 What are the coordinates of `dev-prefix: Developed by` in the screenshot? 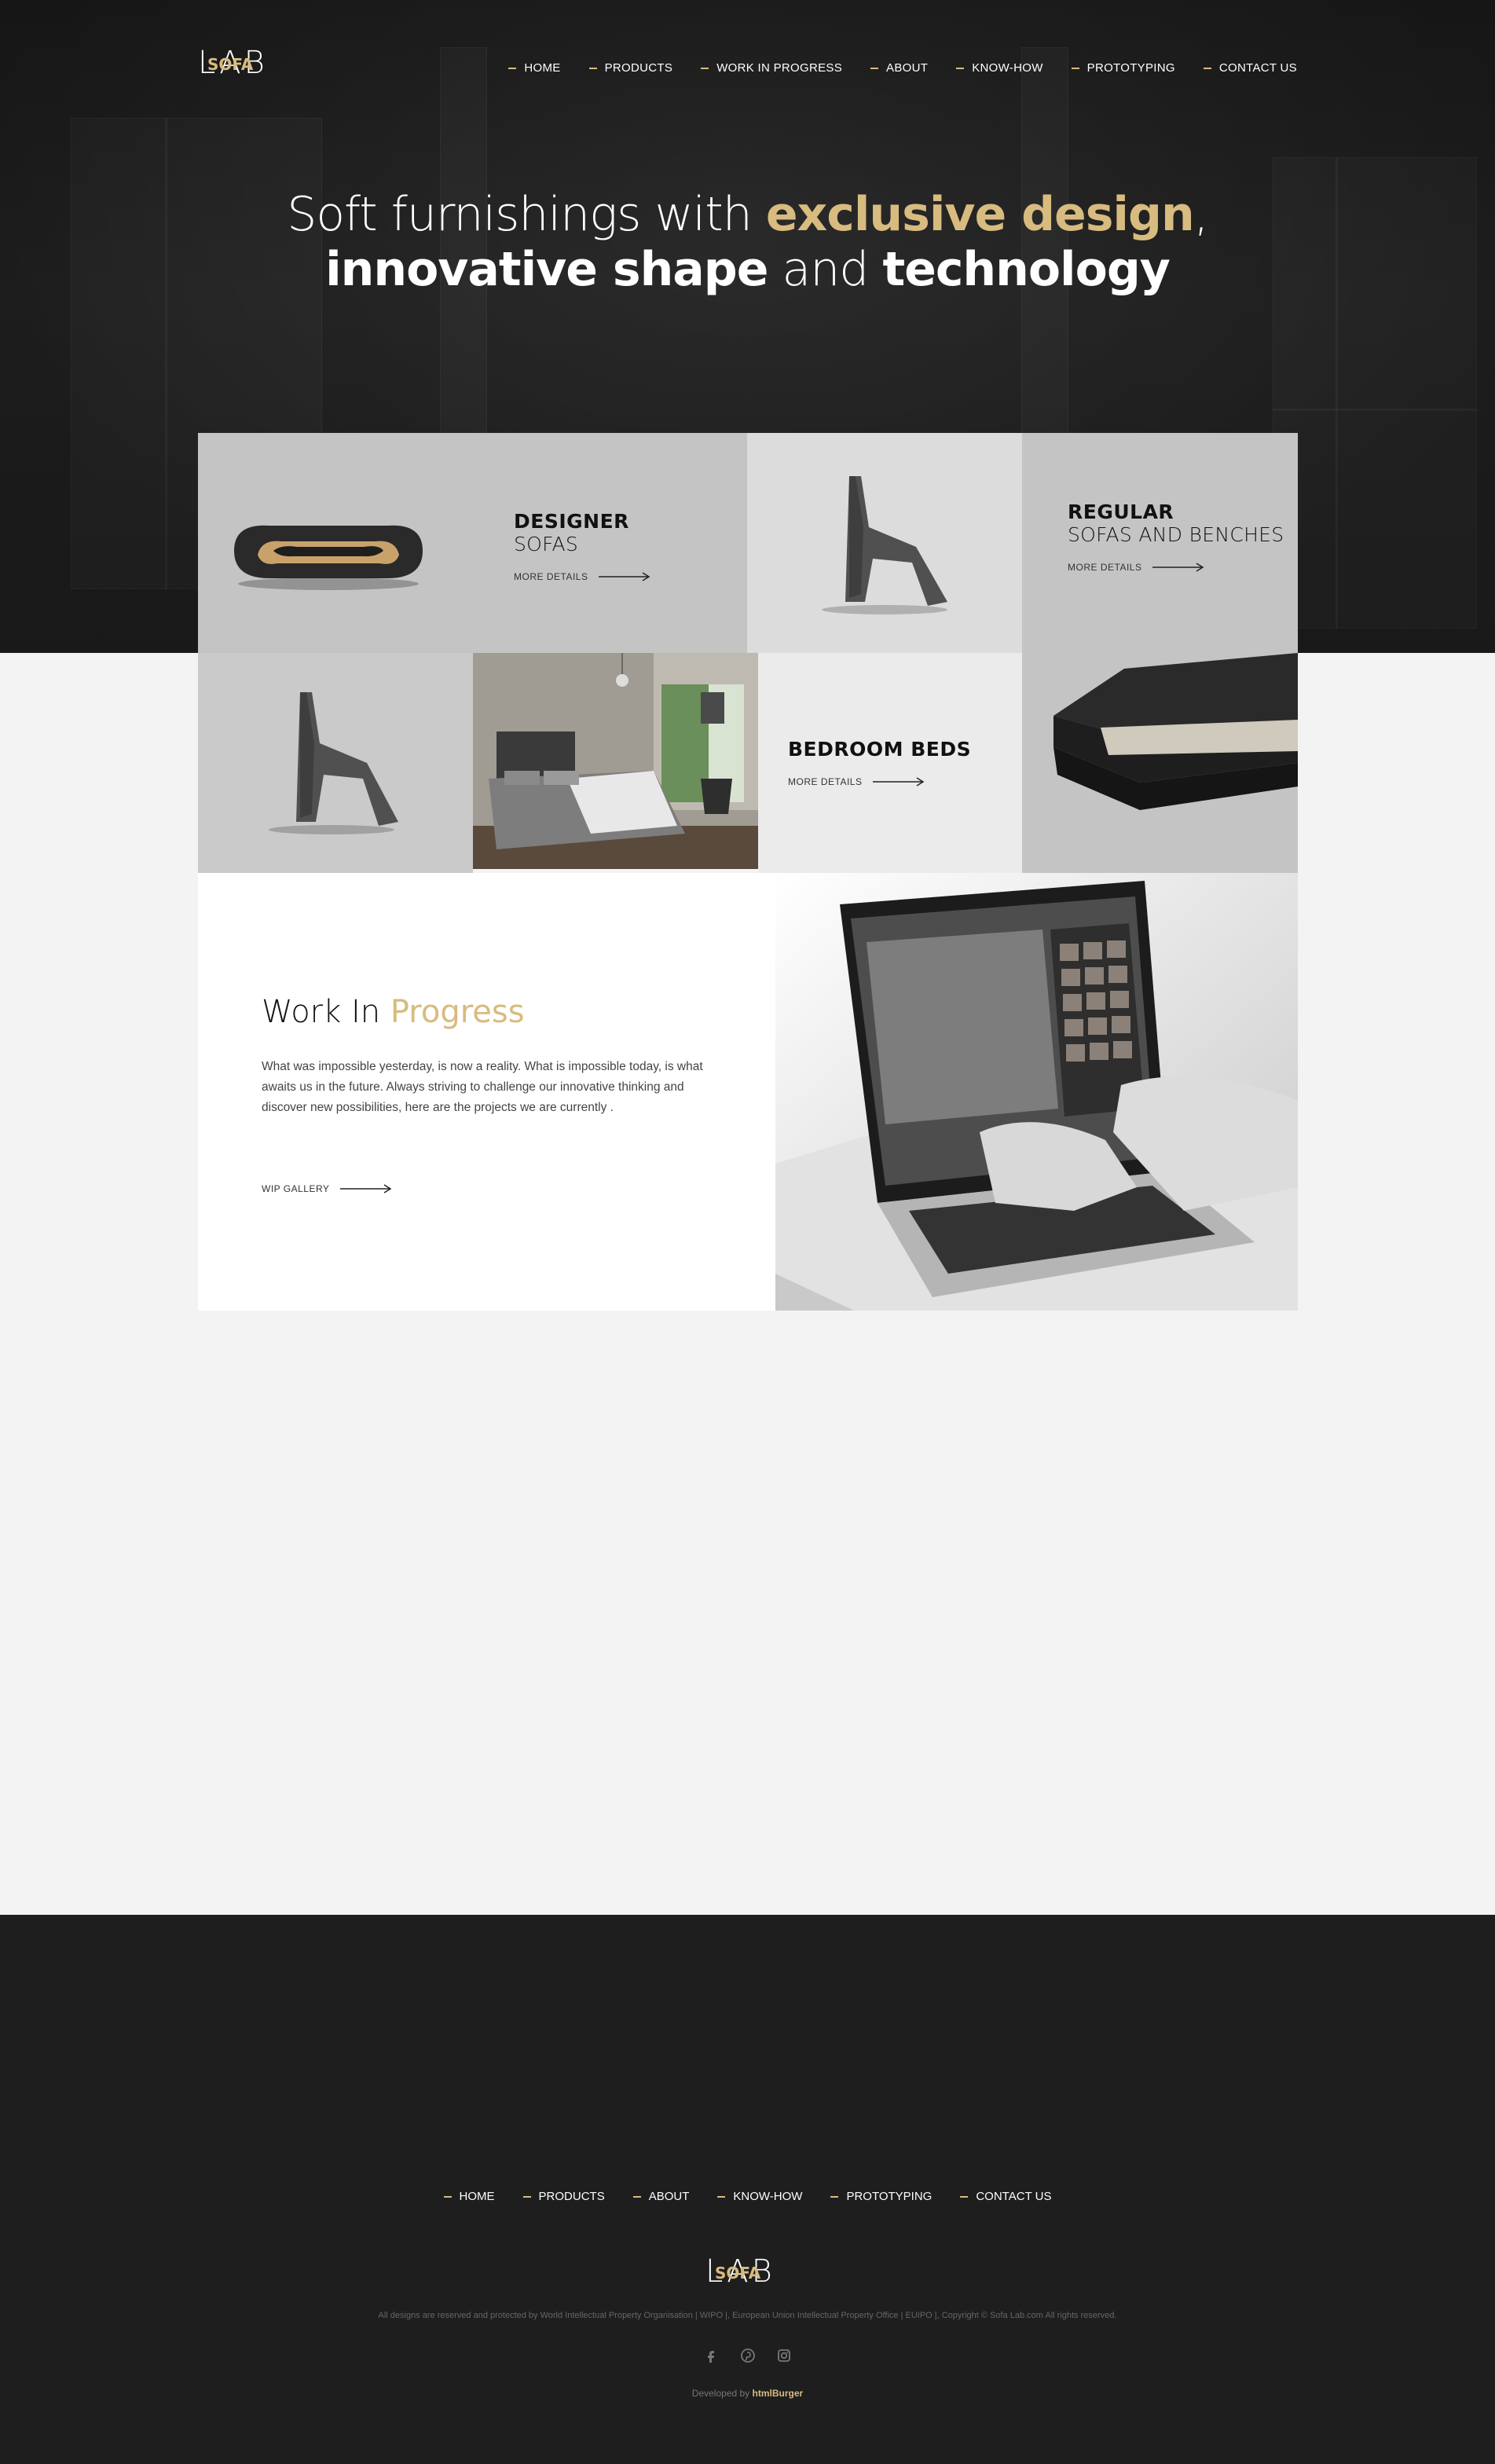 It's located at (722, 2393).